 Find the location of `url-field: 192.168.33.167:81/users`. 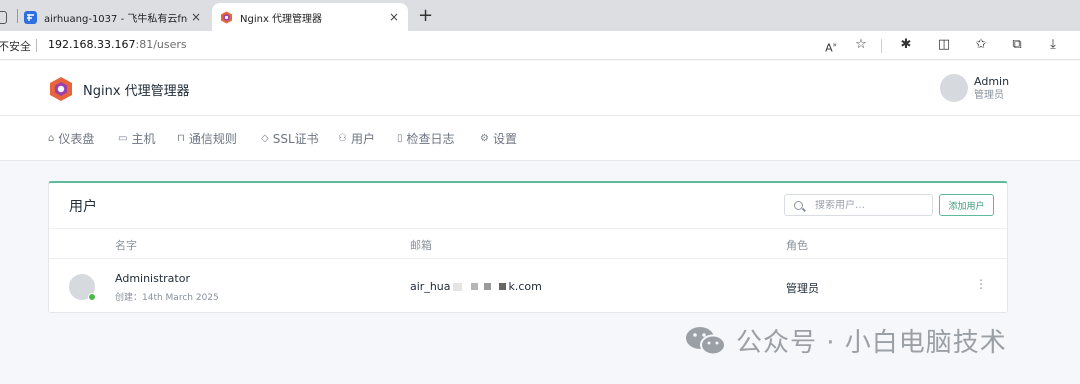

url-field: 192.168.33.167:81/users is located at coordinates (117, 44).